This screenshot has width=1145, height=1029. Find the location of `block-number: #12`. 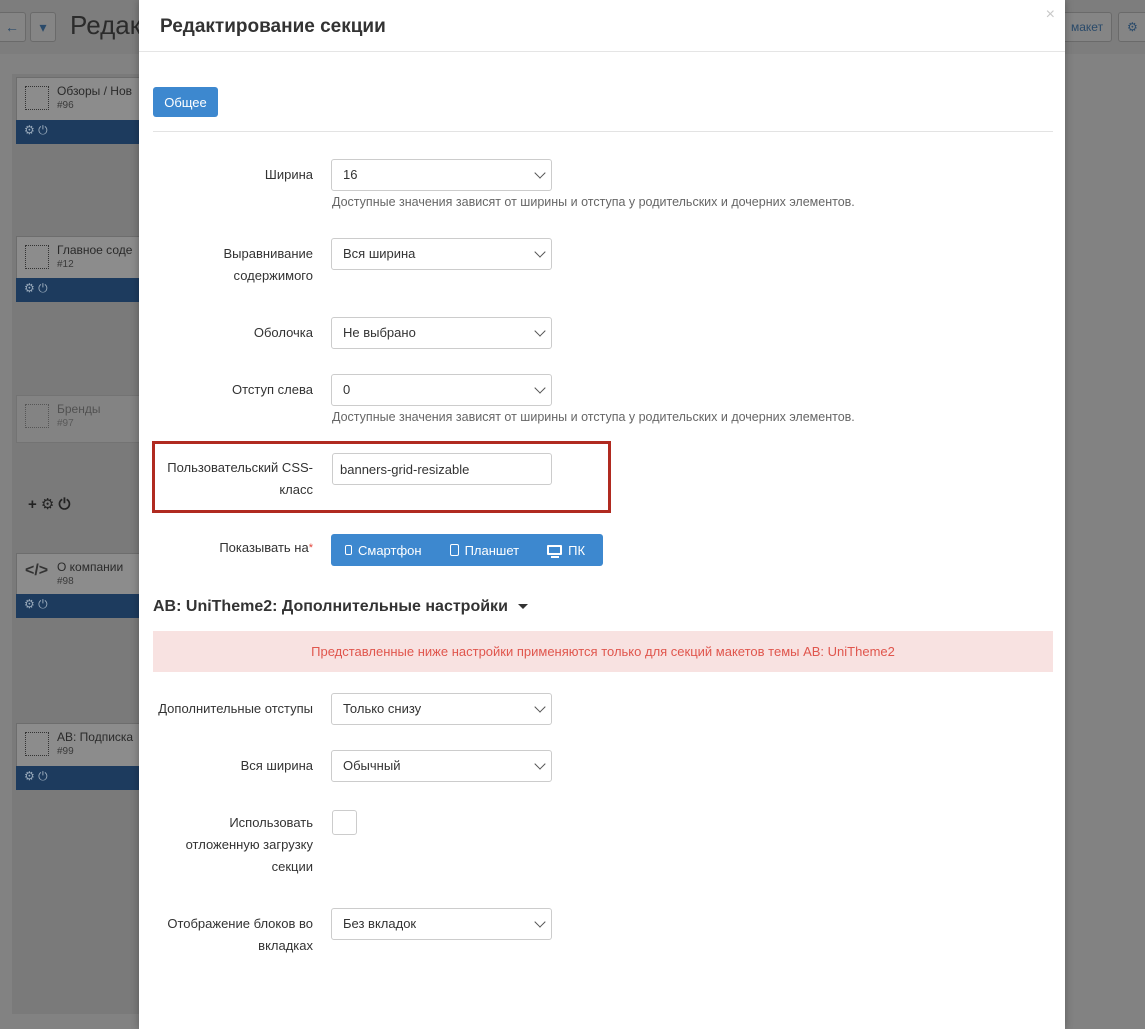

block-number: #12 is located at coordinates (65, 264).